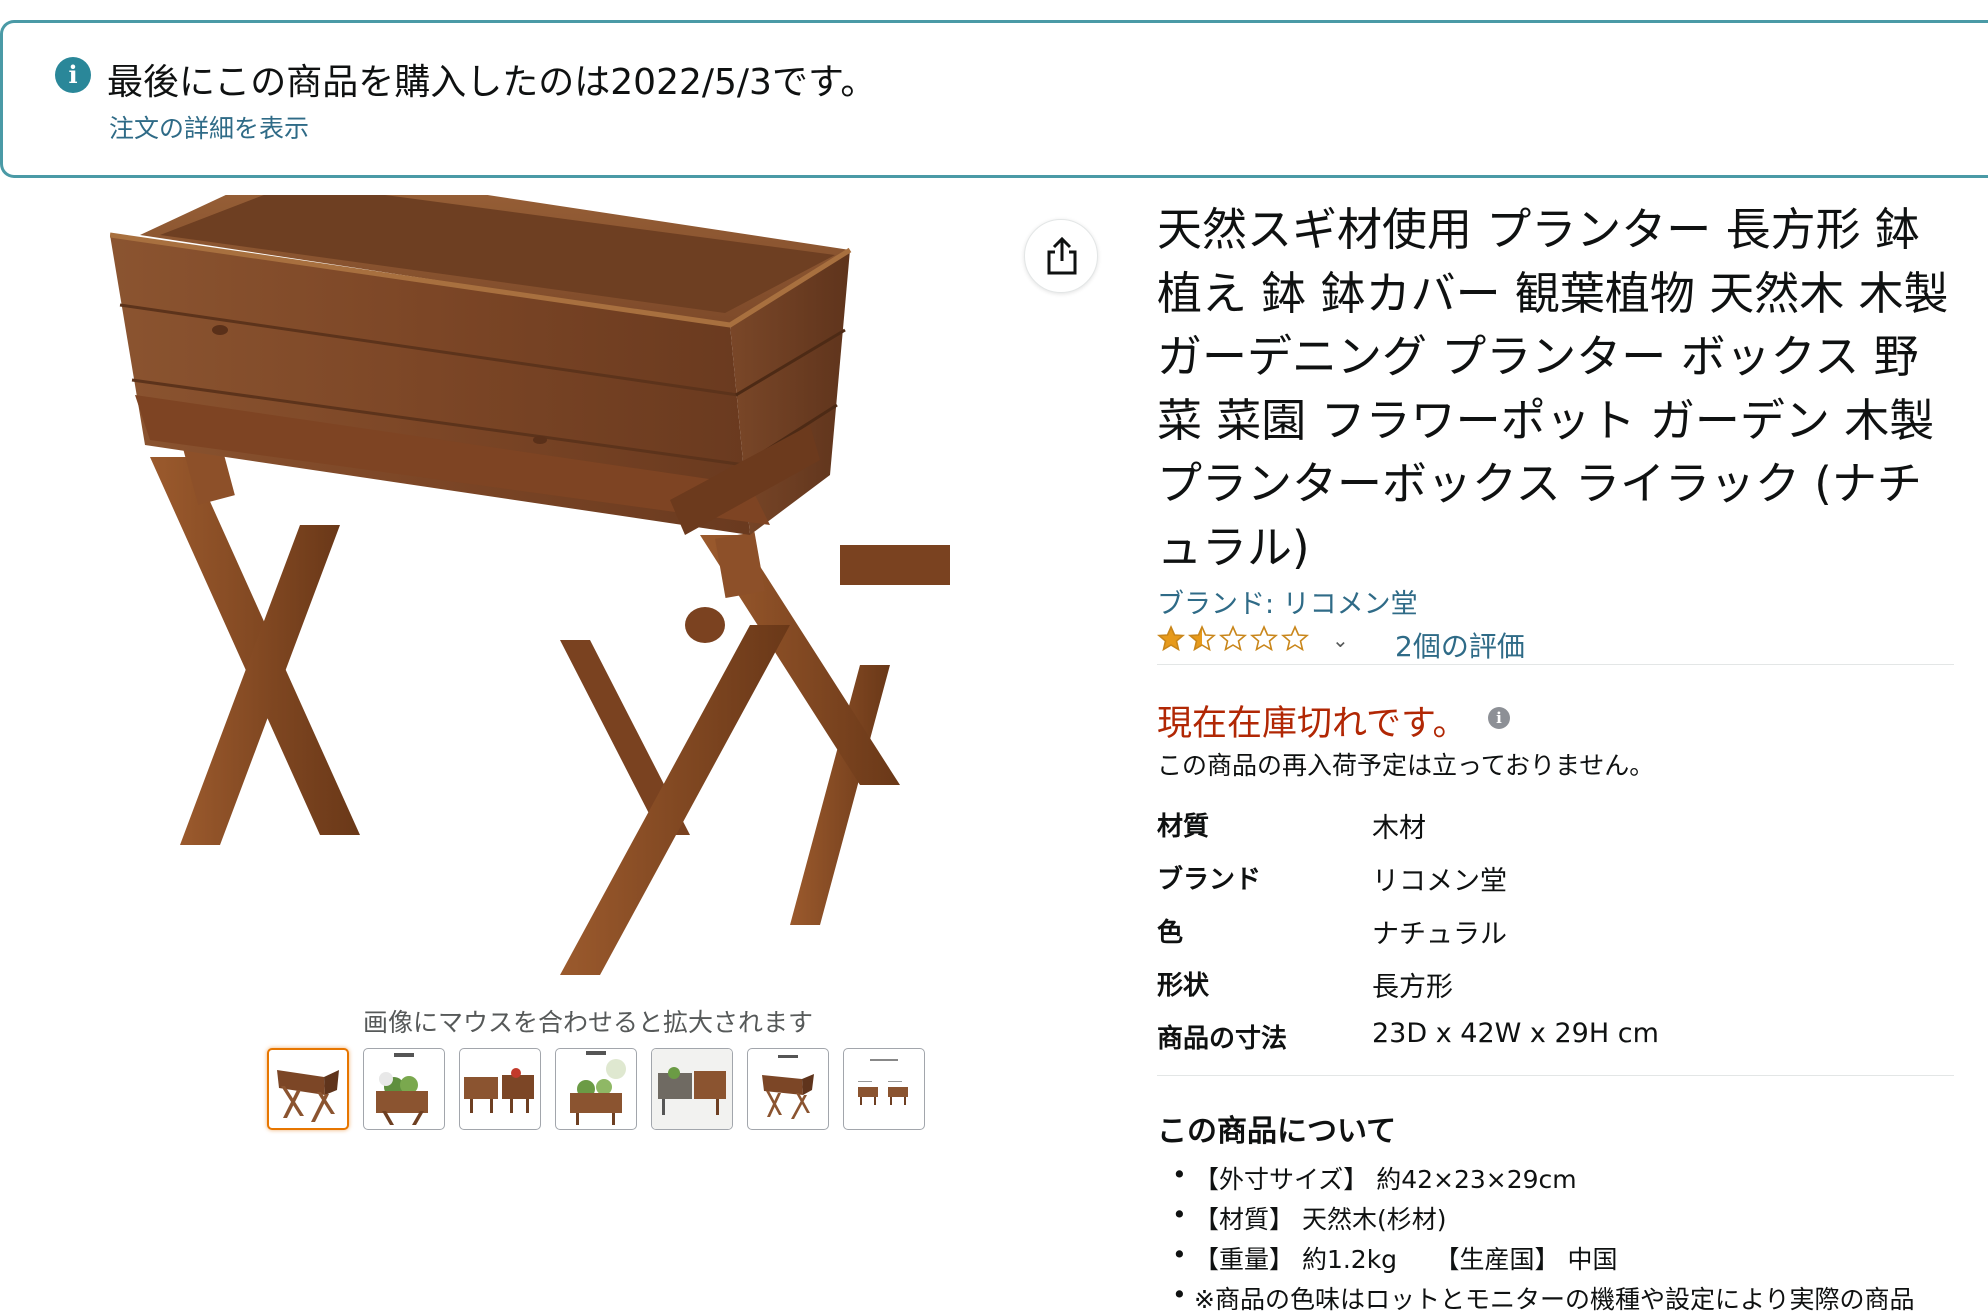 The image size is (1988, 1314). What do you see at coordinates (1183, 986) in the screenshot?
I see `spec-key: 形状` at bounding box center [1183, 986].